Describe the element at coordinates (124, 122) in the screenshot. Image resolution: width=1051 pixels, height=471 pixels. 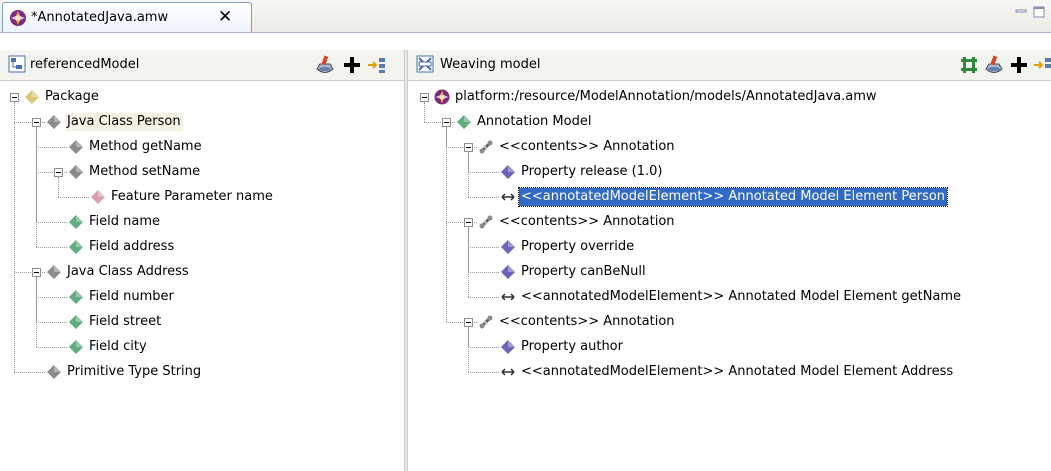
I see `tree-node-label: Java Class Person` at that location.